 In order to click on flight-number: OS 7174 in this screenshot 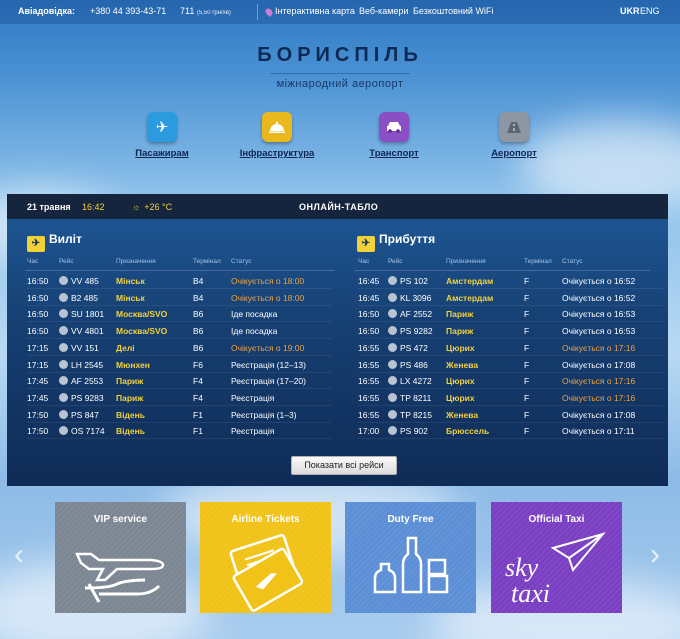, I will do `click(82, 431)`.